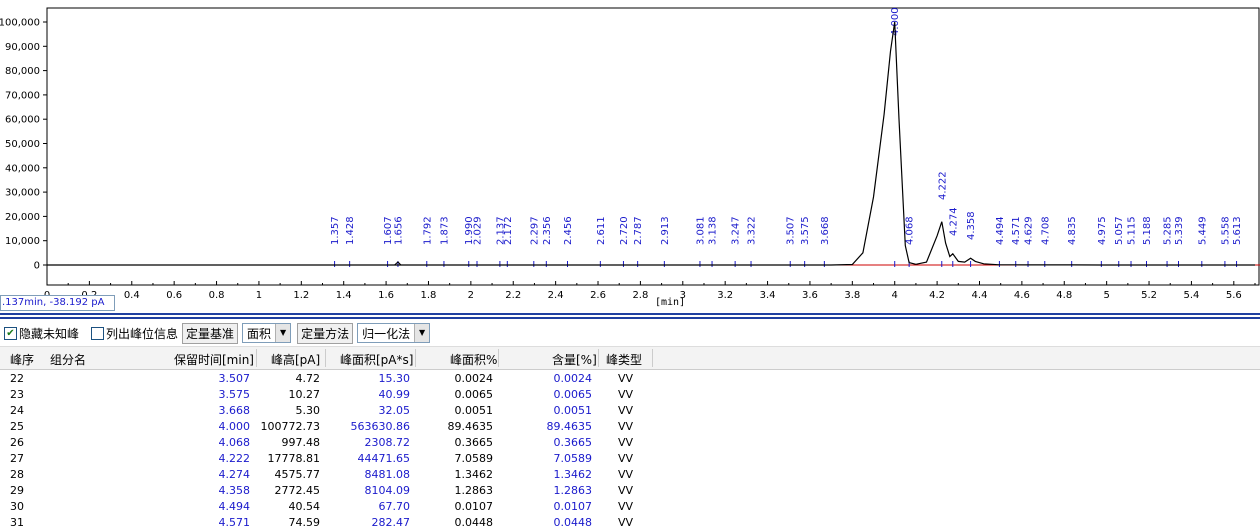 The height and width of the screenshot is (532, 1260). I want to click on peak-retention-label: 3.668, so click(825, 230).